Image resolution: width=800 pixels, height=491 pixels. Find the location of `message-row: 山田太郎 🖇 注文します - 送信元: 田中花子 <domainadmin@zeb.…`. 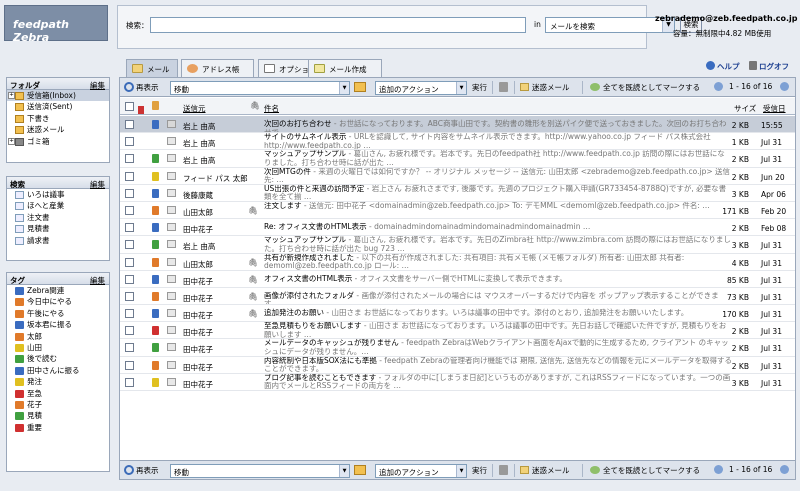

message-row: 山田太郎 🖇 注文します - 送信元: 田中花子 <domainadmin@zeb.… is located at coordinates (457, 211).